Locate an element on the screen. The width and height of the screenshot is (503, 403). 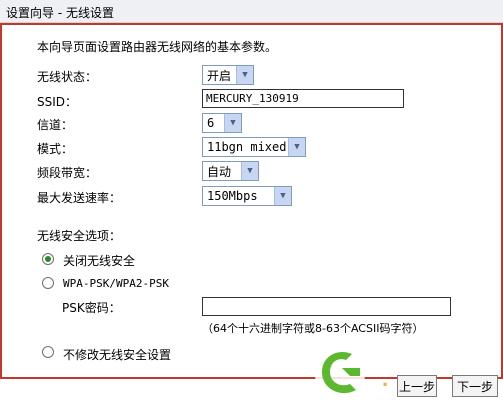
page-description: 本向导页面设置路由器无线网络的基本参数。 is located at coordinates (157, 47).